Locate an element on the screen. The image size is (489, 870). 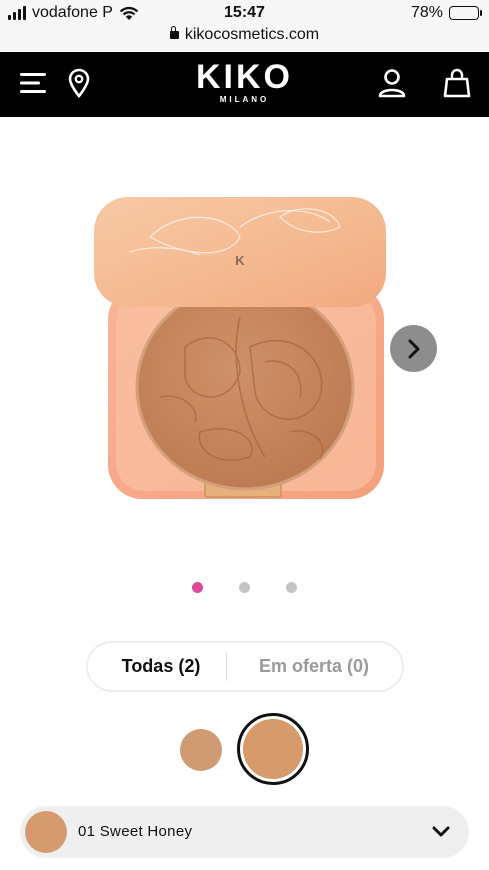
gallery-pagination is located at coordinates (244, 588).